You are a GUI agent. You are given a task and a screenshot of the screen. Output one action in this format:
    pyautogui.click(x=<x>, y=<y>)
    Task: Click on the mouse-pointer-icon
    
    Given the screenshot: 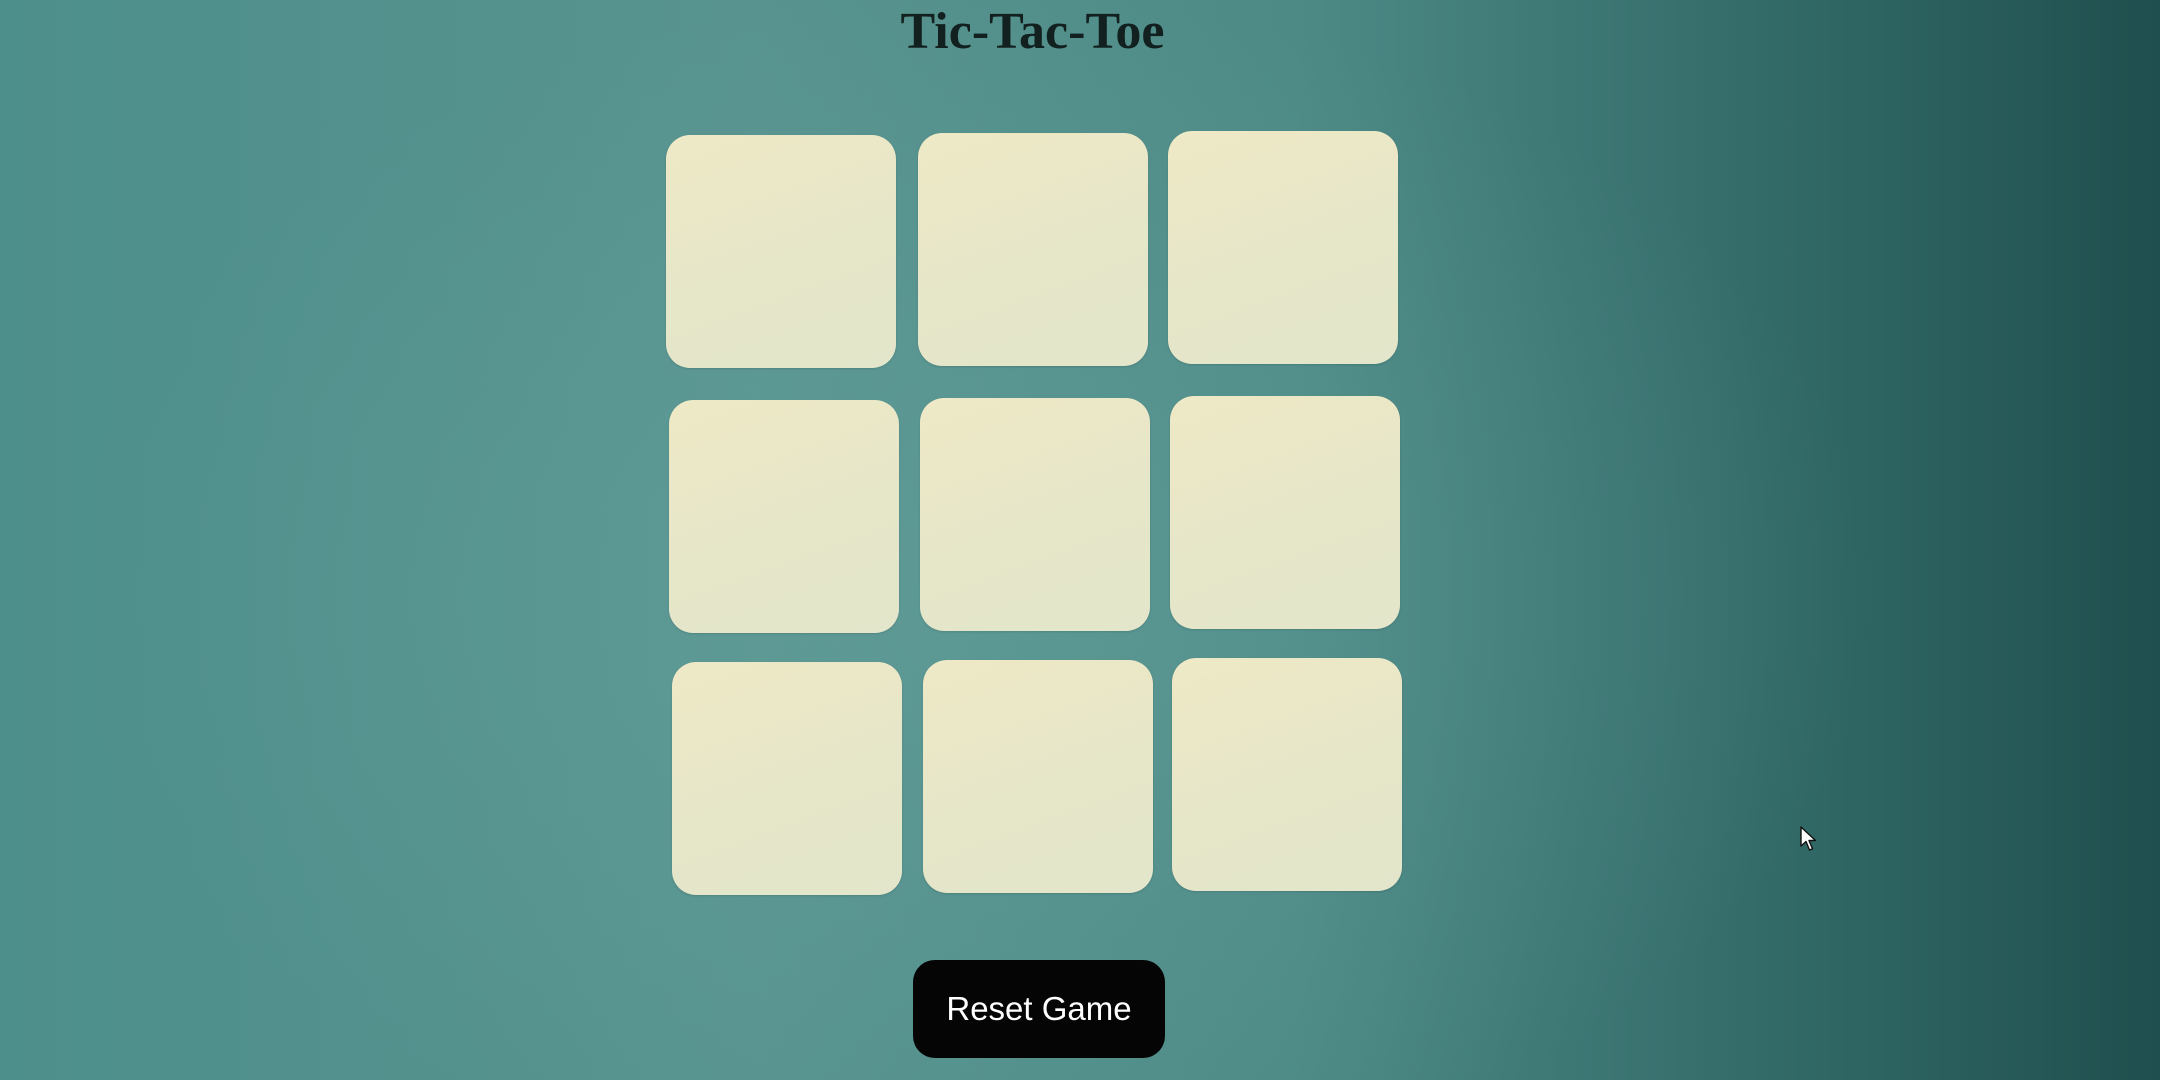 What is the action you would take?
    pyautogui.click(x=1808, y=838)
    